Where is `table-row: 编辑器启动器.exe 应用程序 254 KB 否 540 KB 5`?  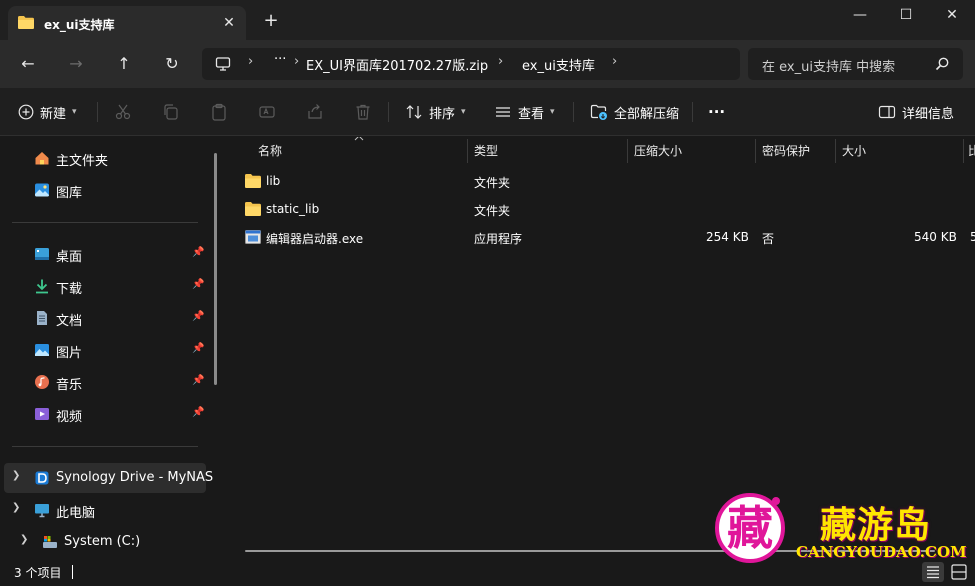 table-row: 编辑器启动器.exe 应用程序 254 KB 否 540 KB 5 is located at coordinates (601, 237).